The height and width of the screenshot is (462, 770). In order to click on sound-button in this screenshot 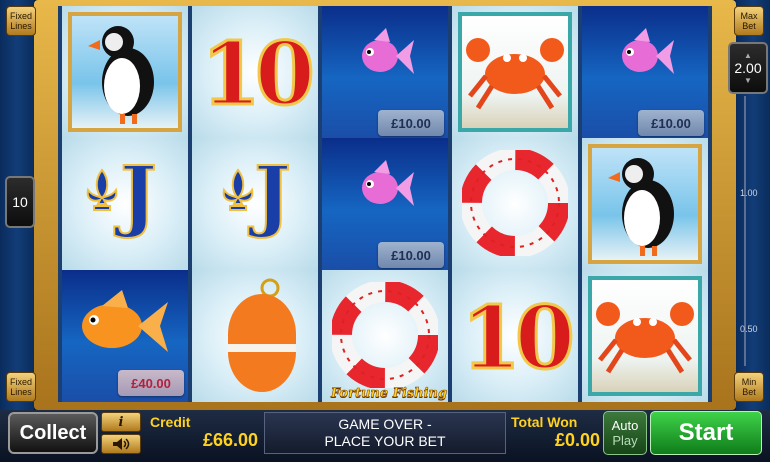, I will do `click(121, 444)`.